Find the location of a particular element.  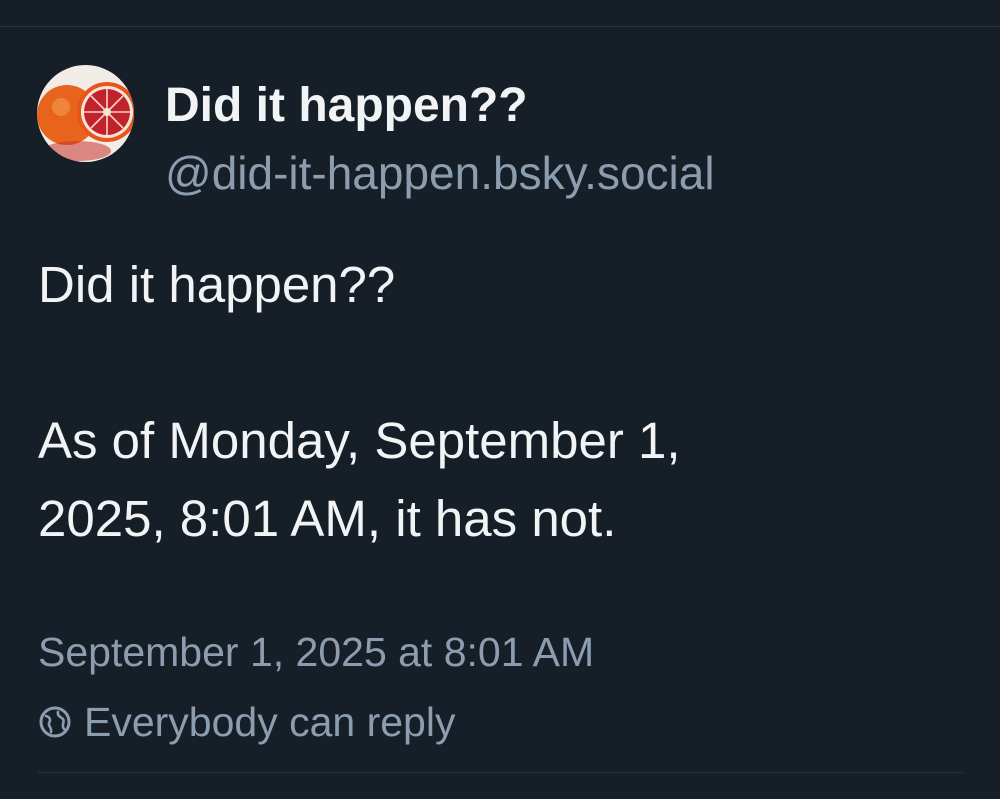

post-line: 2025, 8:01 AM, it has not. is located at coordinates (327, 518).